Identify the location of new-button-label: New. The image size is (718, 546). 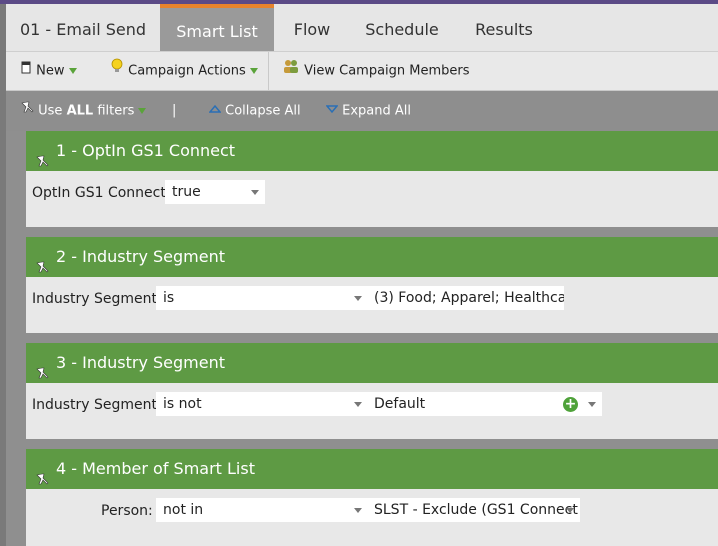
(50, 71).